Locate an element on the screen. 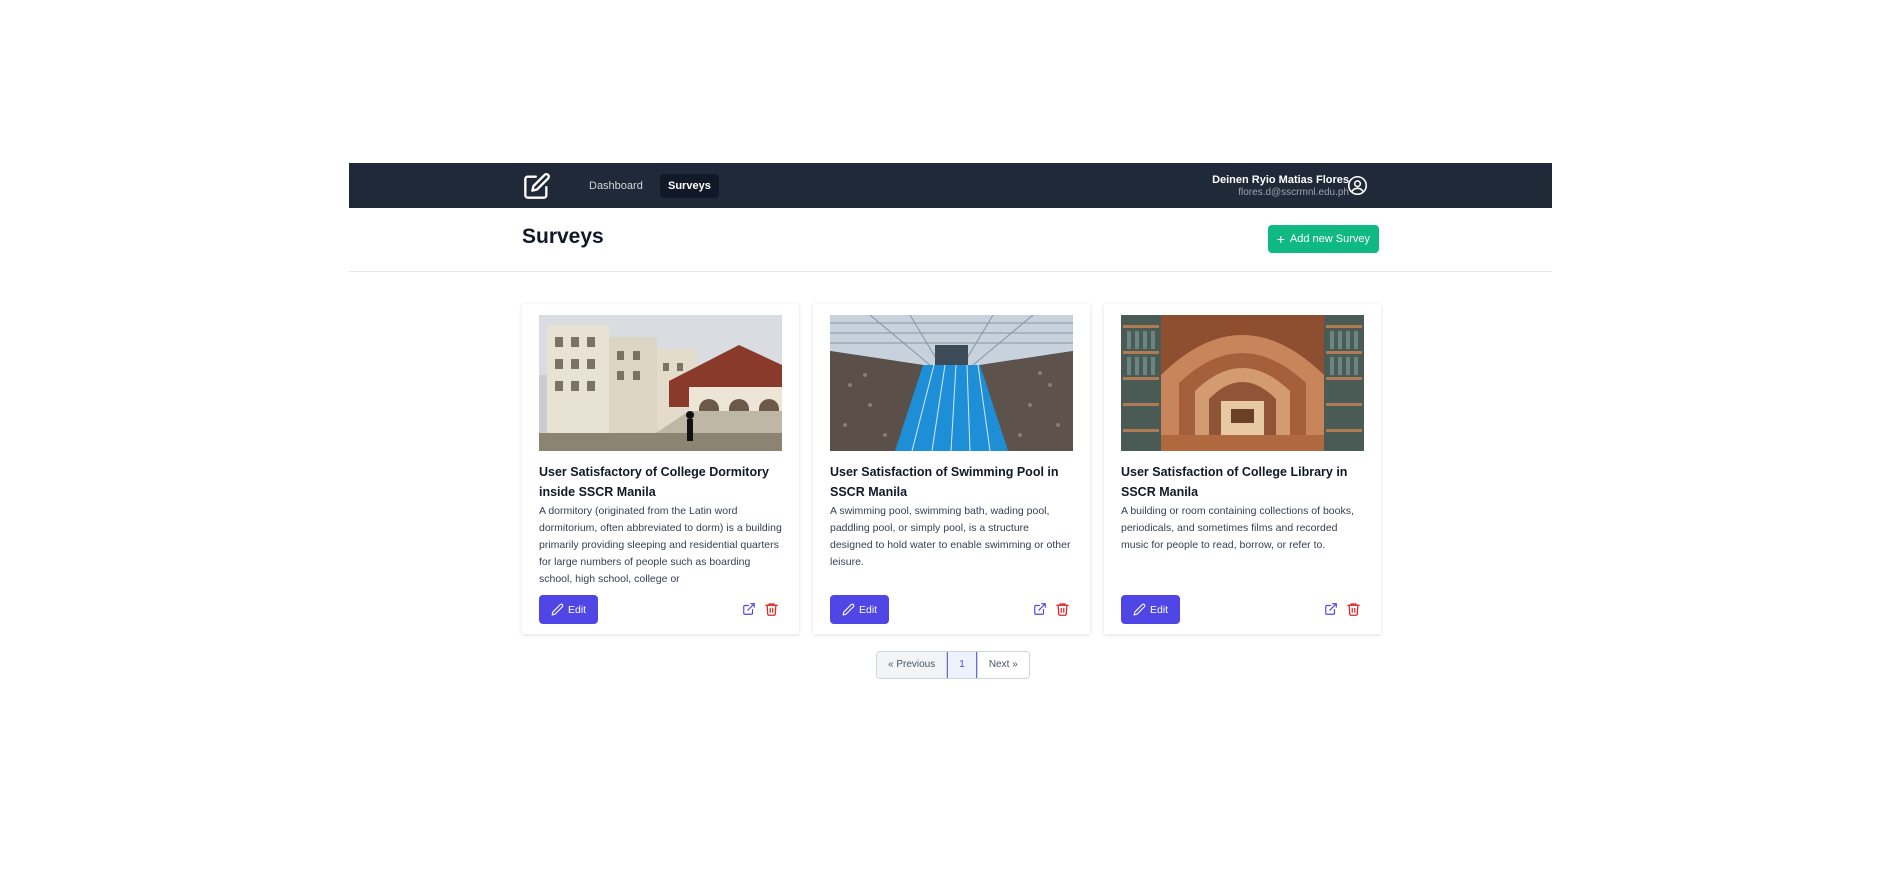 The width and height of the screenshot is (1896, 888). previous-page-button: « Previous is located at coordinates (912, 665).